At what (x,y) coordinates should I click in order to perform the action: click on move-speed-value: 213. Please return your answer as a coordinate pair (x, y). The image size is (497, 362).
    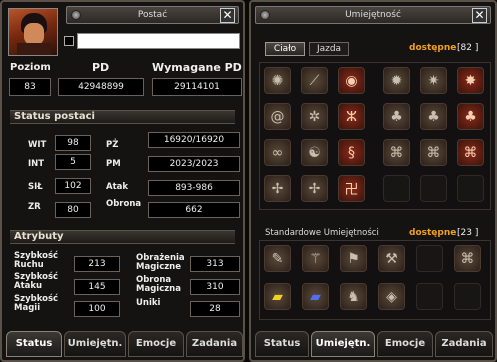
    Looking at the image, I should click on (97, 264).